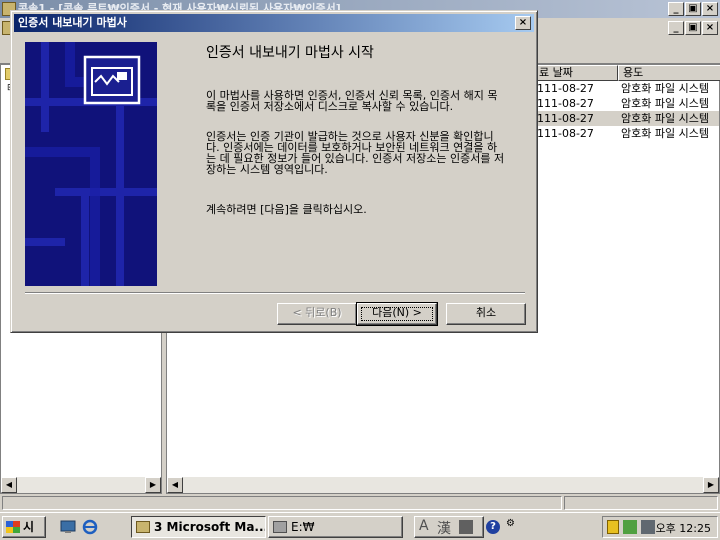 Image resolution: width=720 pixels, height=540 pixels. What do you see at coordinates (648, 527) in the screenshot?
I see `volume-icon` at bounding box center [648, 527].